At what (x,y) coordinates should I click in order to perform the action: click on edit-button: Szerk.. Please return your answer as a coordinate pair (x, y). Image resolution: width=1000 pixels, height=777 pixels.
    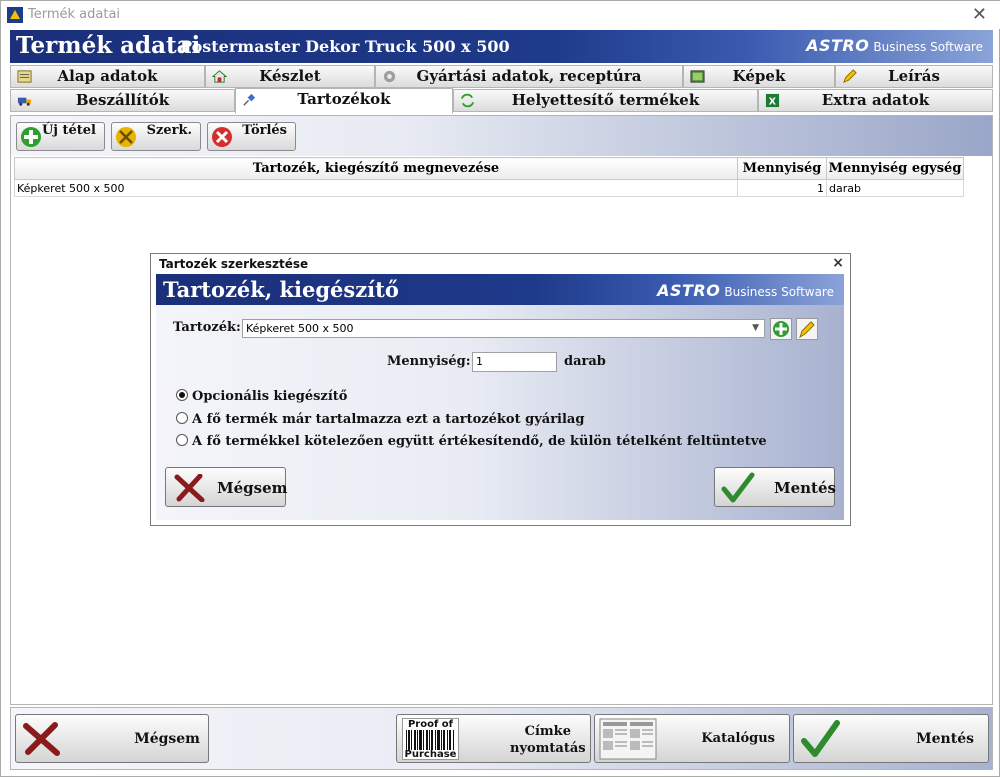
    Looking at the image, I should click on (156, 136).